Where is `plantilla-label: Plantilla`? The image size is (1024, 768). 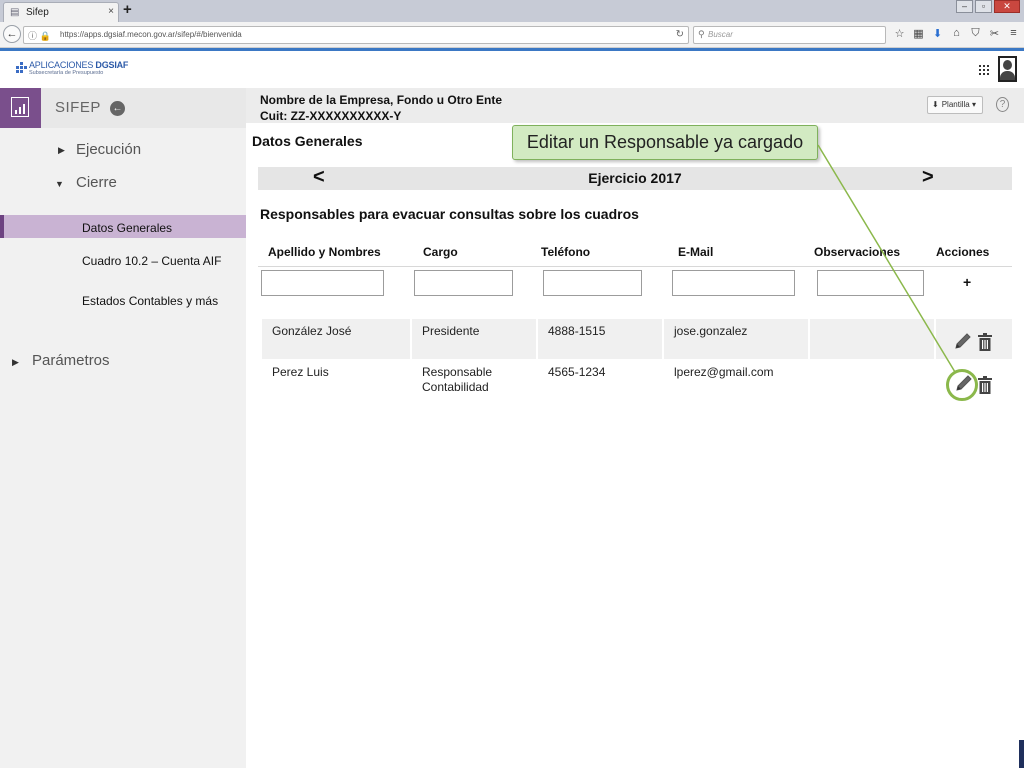 plantilla-label: Plantilla is located at coordinates (955, 104).